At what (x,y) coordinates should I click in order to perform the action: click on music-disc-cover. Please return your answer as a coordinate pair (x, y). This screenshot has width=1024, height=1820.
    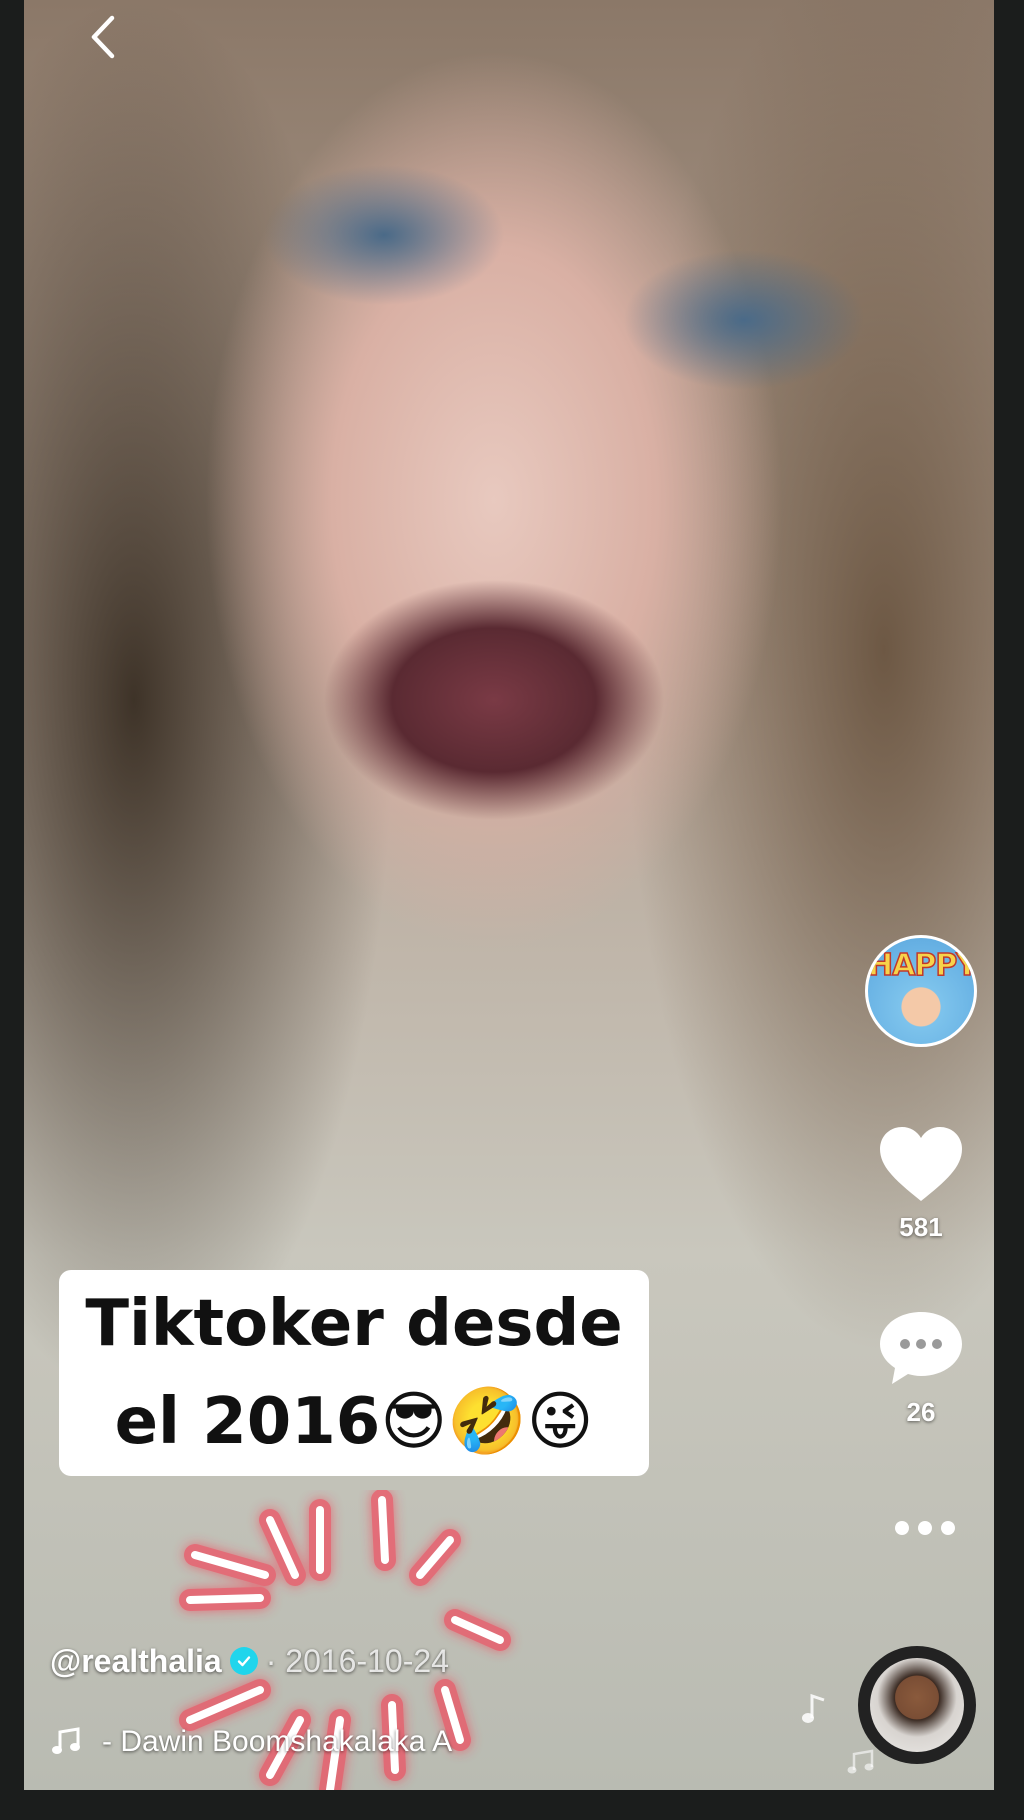
    Looking at the image, I should click on (917, 1705).